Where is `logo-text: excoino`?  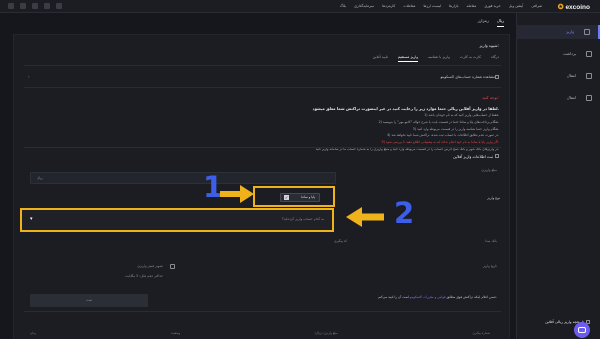 logo-text: excoino is located at coordinates (577, 7).